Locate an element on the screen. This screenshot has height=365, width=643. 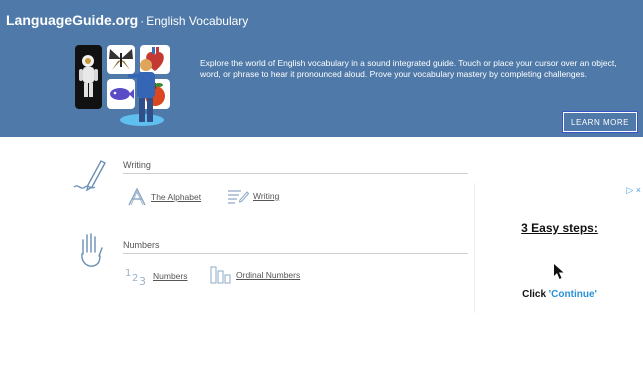
link-label: Numbers is located at coordinates (170, 276).